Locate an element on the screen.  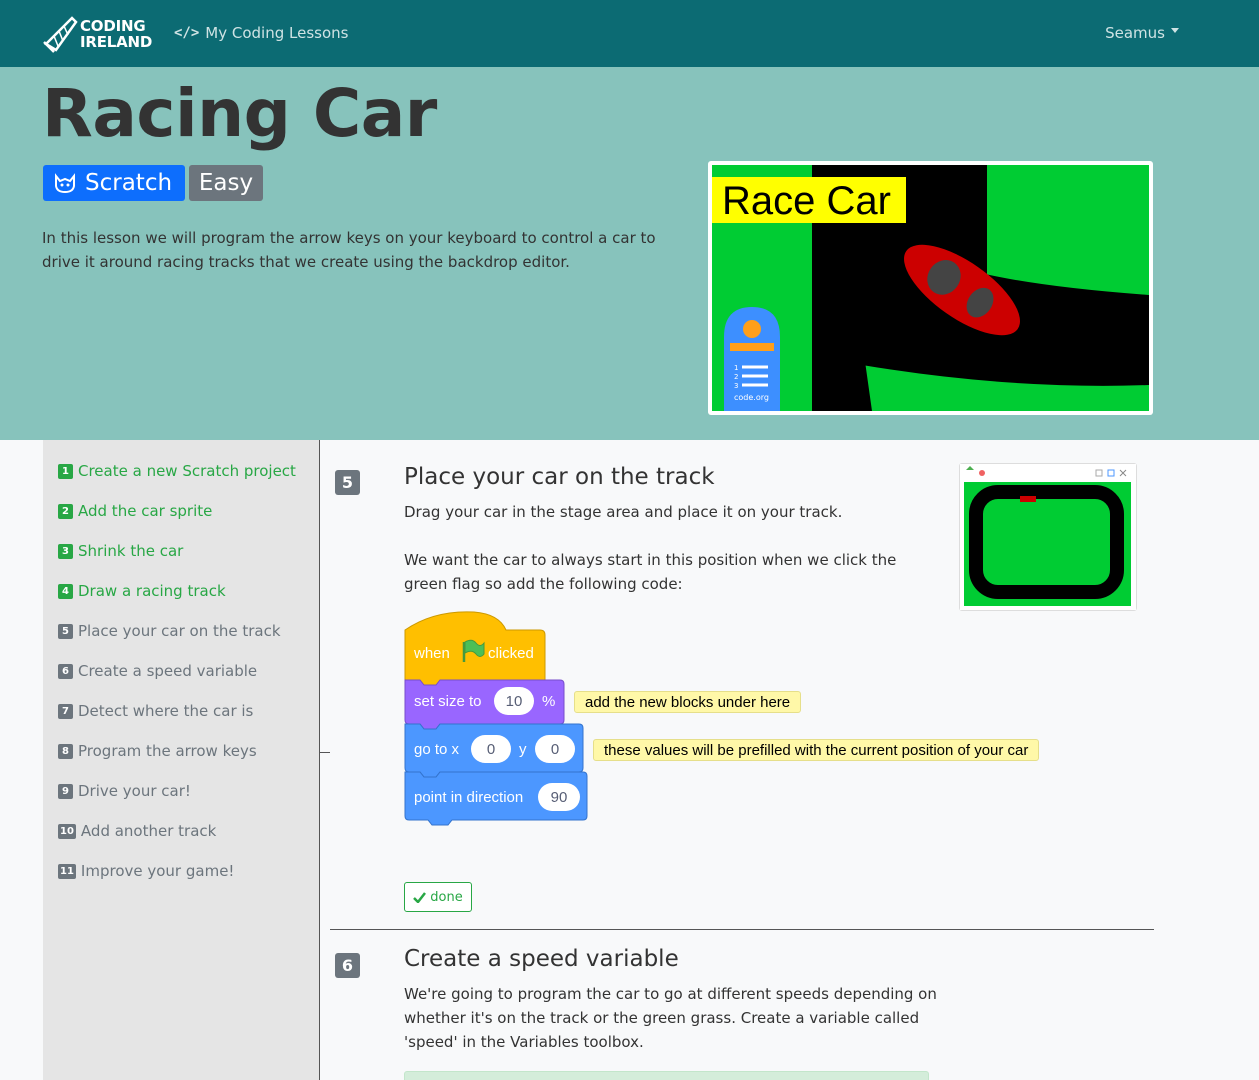
sidebar-step-label: Improve your game! is located at coordinates (157, 871).